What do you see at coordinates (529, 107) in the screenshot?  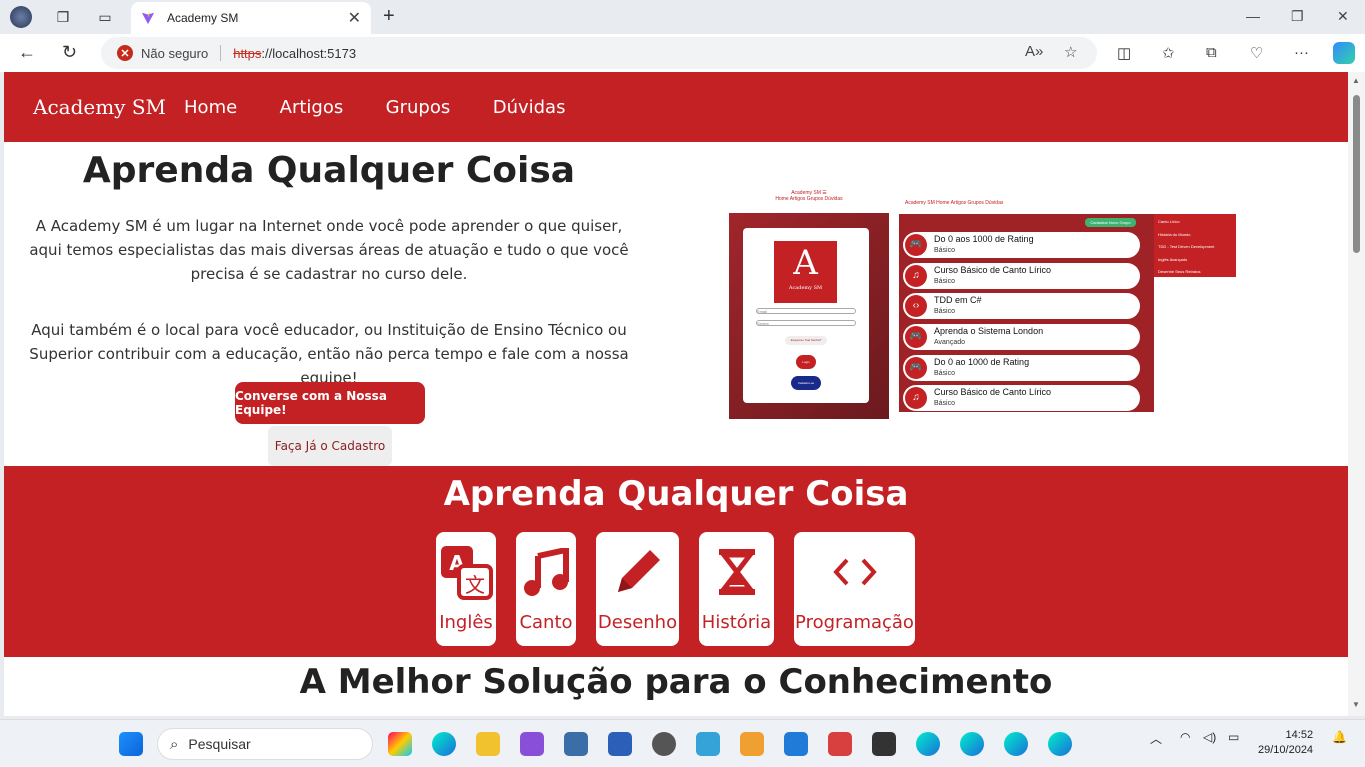 I see `nav-duvidas: Dúvidas` at bounding box center [529, 107].